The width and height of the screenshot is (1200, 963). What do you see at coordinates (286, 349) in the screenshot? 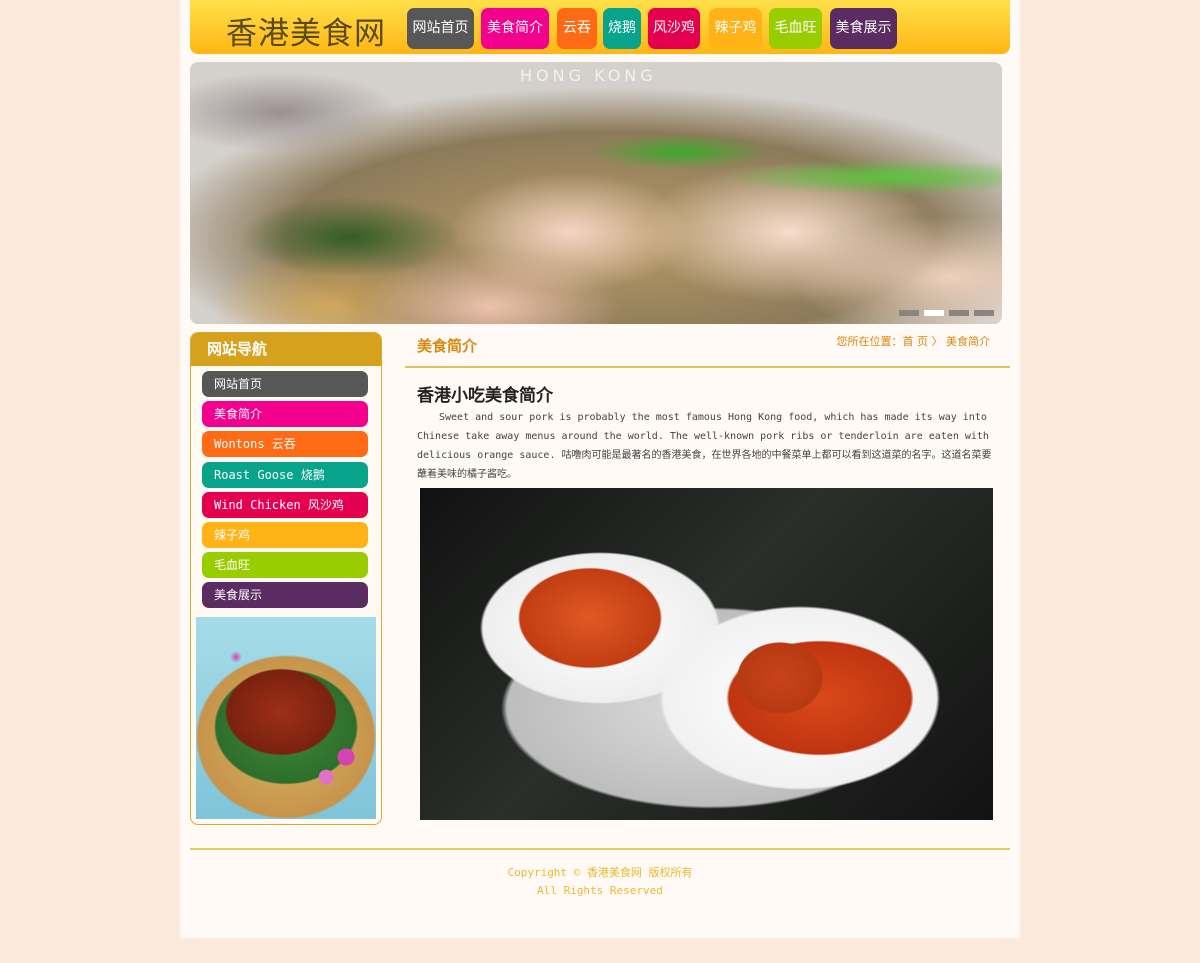
I see `sidebar-heading: 网站导航` at bounding box center [286, 349].